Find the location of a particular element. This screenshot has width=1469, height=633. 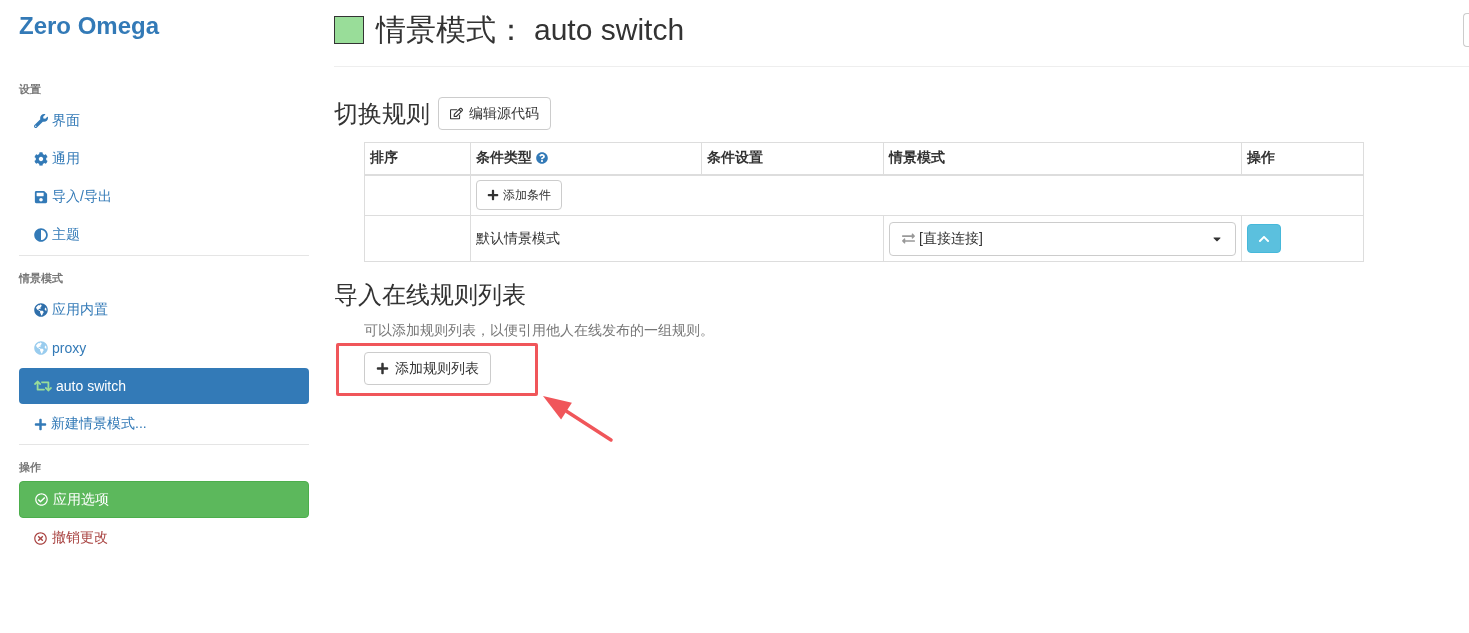

annotation-arrow is located at coordinates (578, 419).